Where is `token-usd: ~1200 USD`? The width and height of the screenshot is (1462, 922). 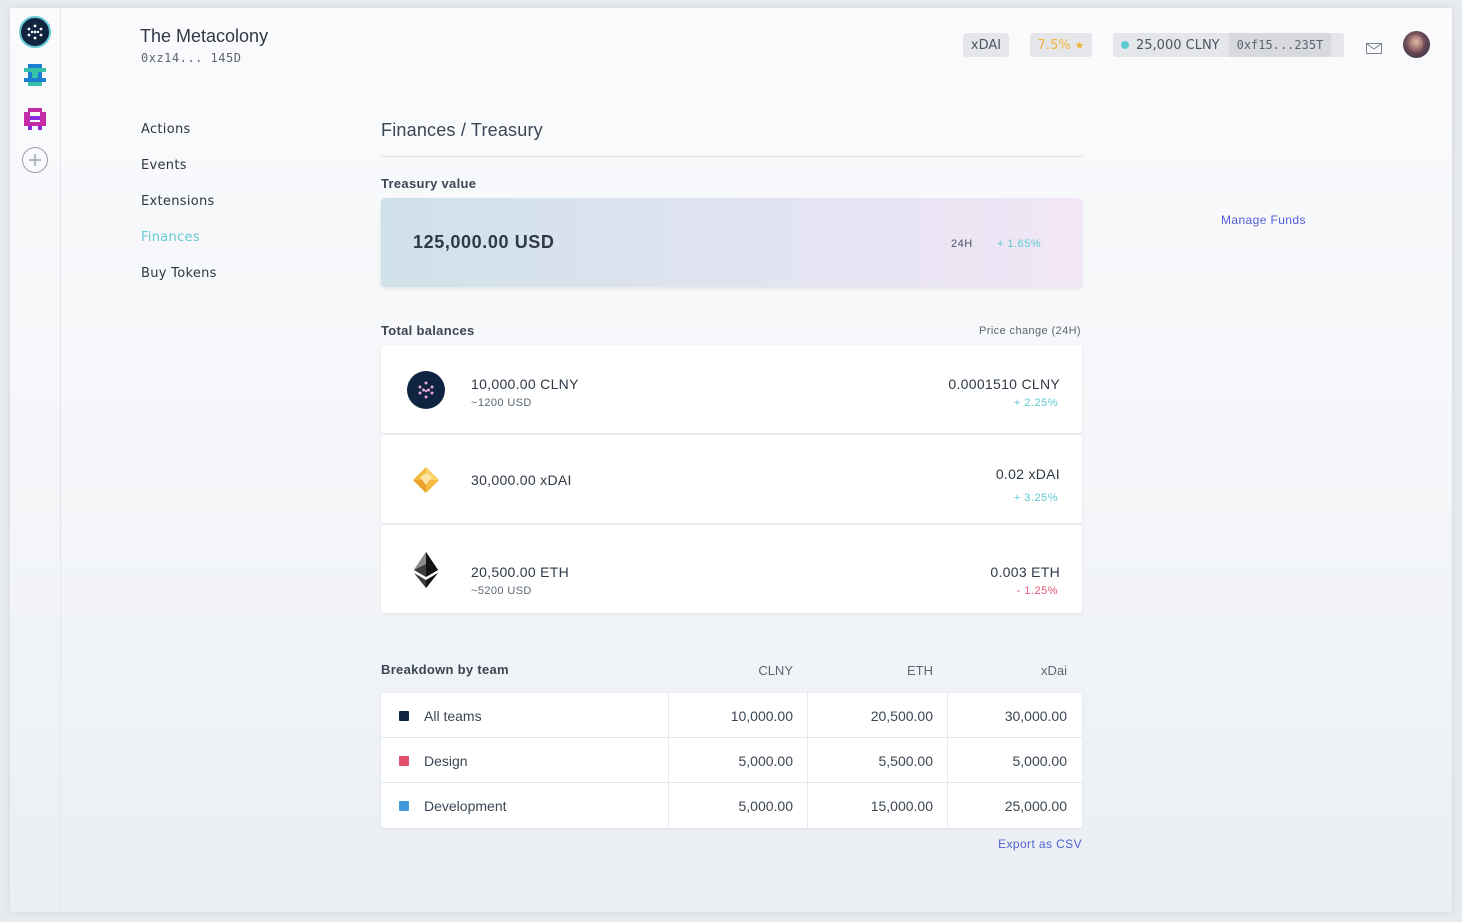
token-usd: ~1200 USD is located at coordinates (501, 403).